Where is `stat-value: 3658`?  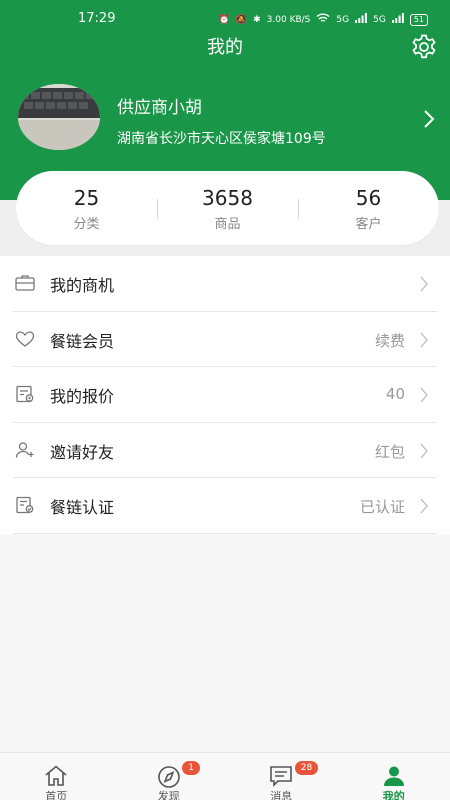
stat-value: 3658 is located at coordinates (227, 197).